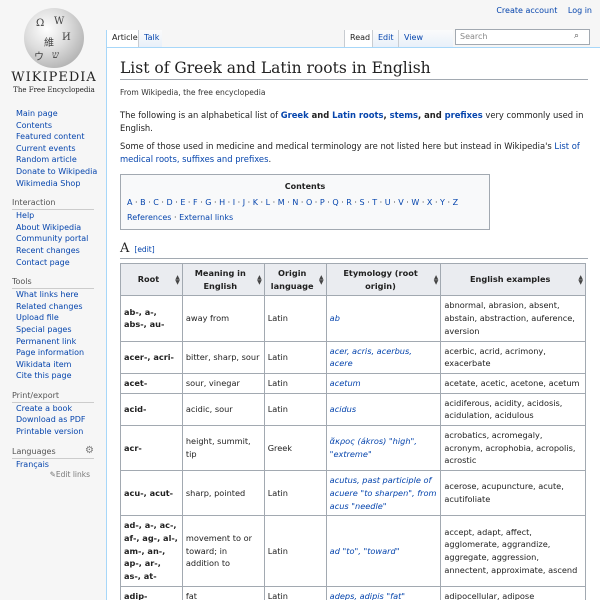 The height and width of the screenshot is (600, 600). I want to click on root-cell: acer-, acri-, so click(151, 357).